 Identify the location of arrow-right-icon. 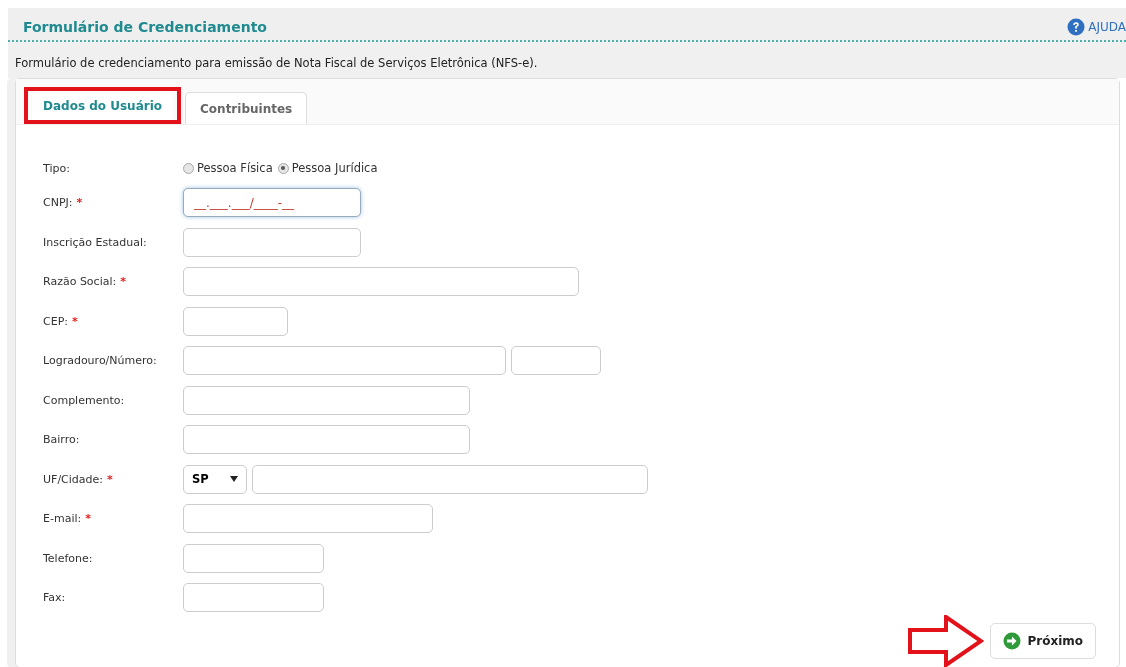
(1012, 641).